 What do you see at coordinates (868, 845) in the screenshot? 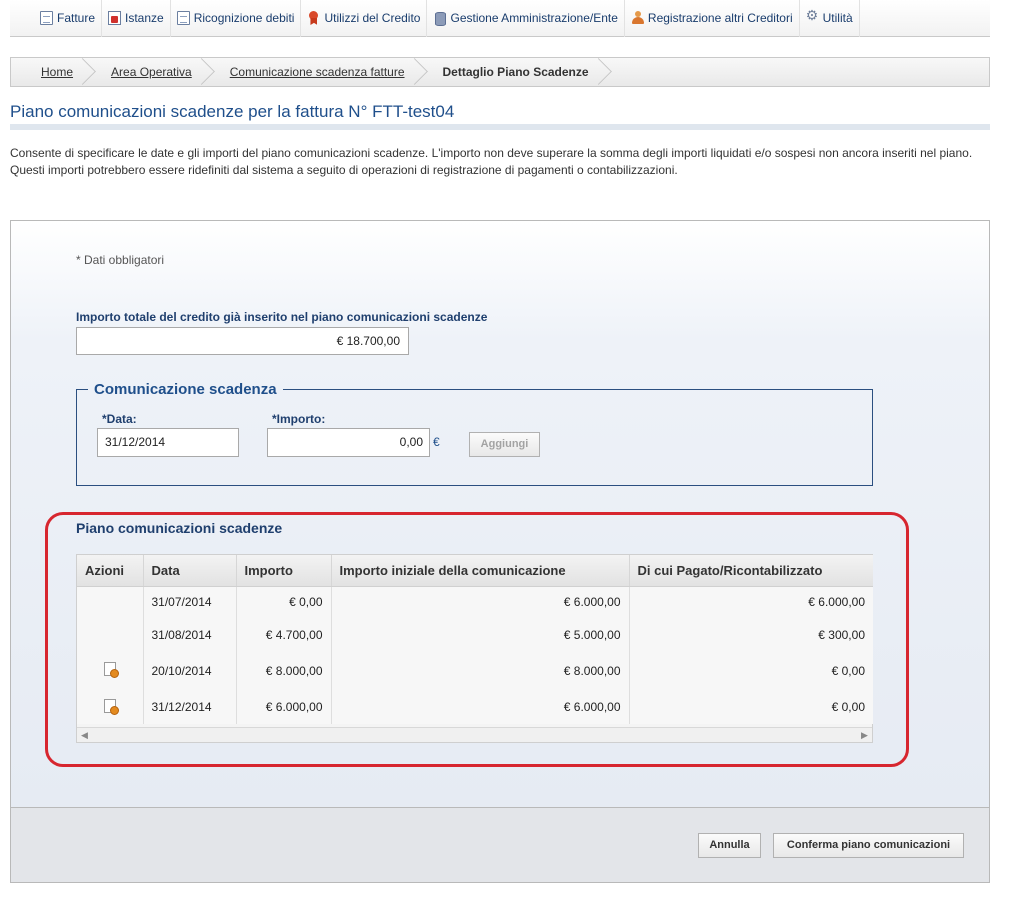
I see `conferma-piano-button: Conferma piano comunicazioni` at bounding box center [868, 845].